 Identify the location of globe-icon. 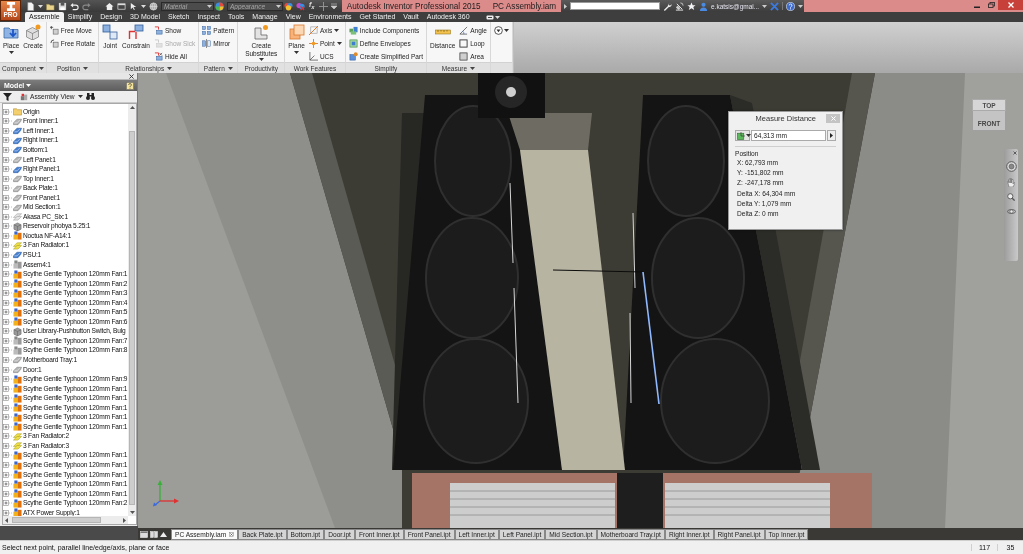
(153, 6).